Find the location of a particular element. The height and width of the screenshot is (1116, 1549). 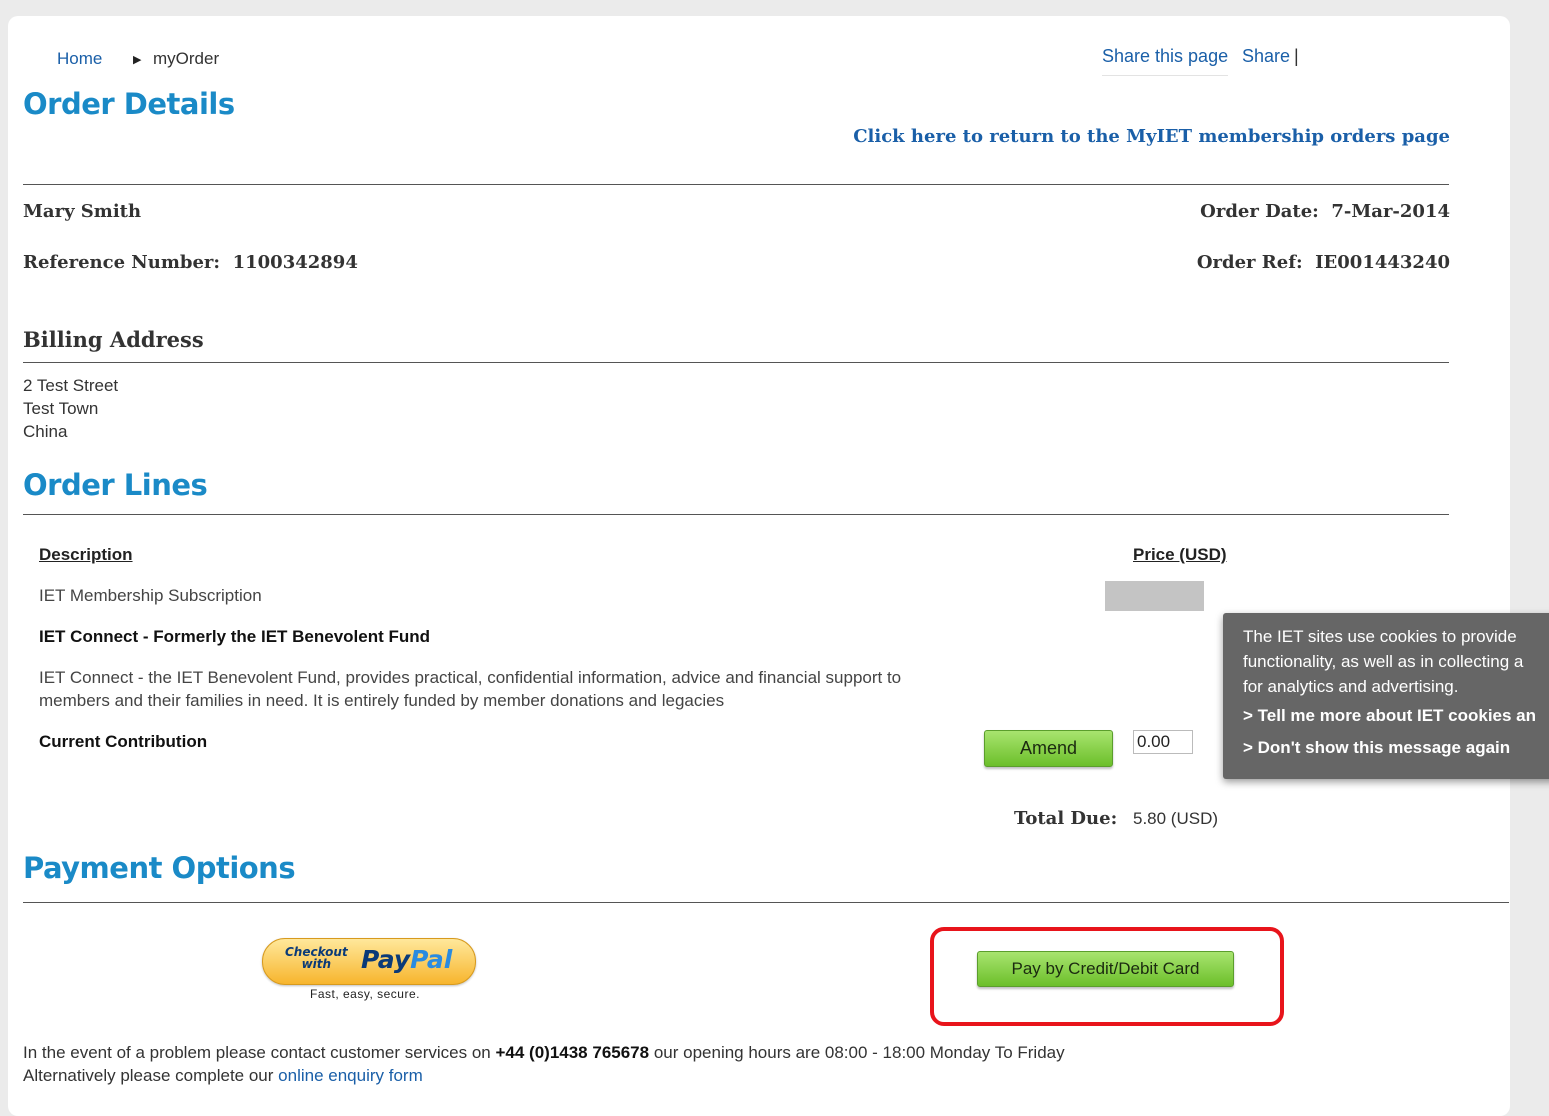

share-this-page-link: Share this page is located at coordinates (1165, 61).